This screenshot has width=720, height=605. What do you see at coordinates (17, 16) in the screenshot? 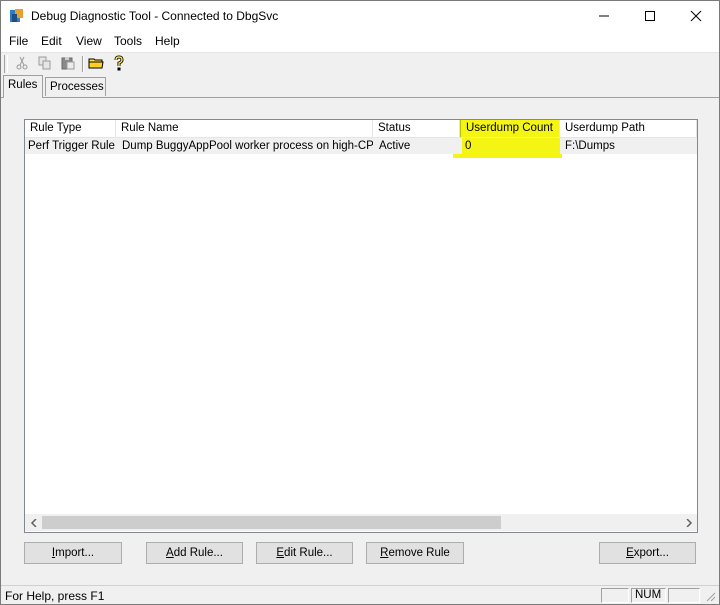
I see `app-icon` at bounding box center [17, 16].